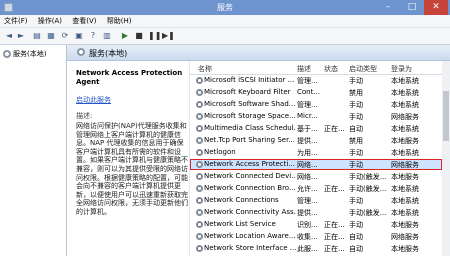 The image size is (450, 256). Describe the element at coordinates (107, 36) in the screenshot. I see `grid-icon: ▥` at that location.